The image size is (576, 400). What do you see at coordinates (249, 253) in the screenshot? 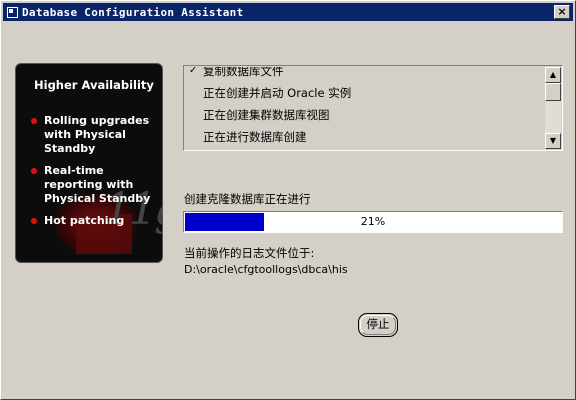
I see `log-file-label: 当前操作的日志文件位于:` at bounding box center [249, 253].